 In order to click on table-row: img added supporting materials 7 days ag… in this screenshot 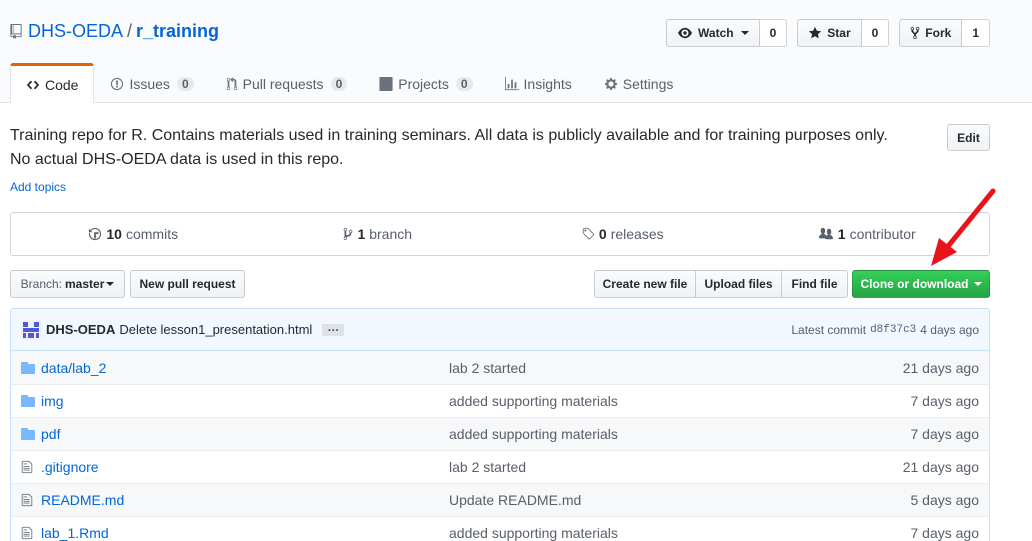, I will do `click(500, 400)`.